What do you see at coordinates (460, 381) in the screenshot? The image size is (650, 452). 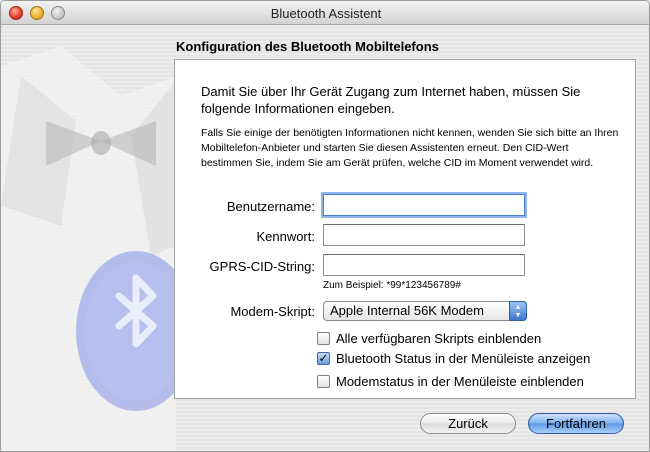 I see `modem-status-label: Modemstatus in der Menüleiste einblenden` at bounding box center [460, 381].